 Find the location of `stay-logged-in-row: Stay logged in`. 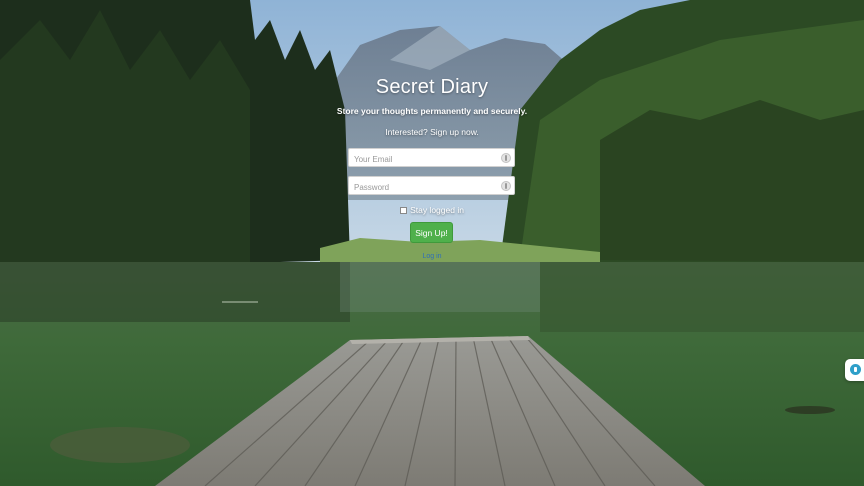

stay-logged-in-row: Stay logged in is located at coordinates (432, 210).